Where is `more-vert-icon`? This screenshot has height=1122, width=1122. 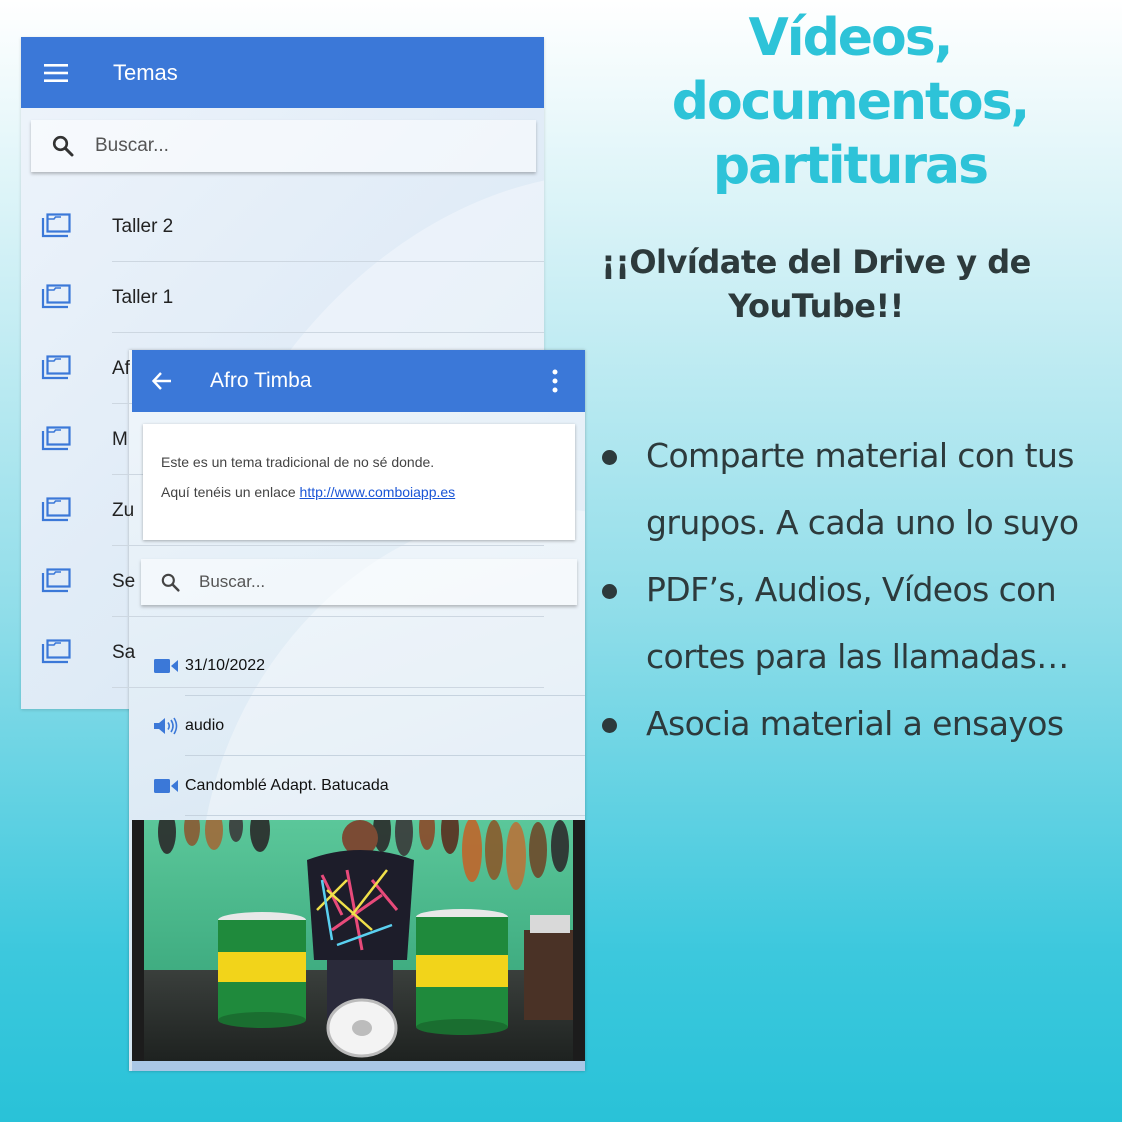 more-vert-icon is located at coordinates (555, 381).